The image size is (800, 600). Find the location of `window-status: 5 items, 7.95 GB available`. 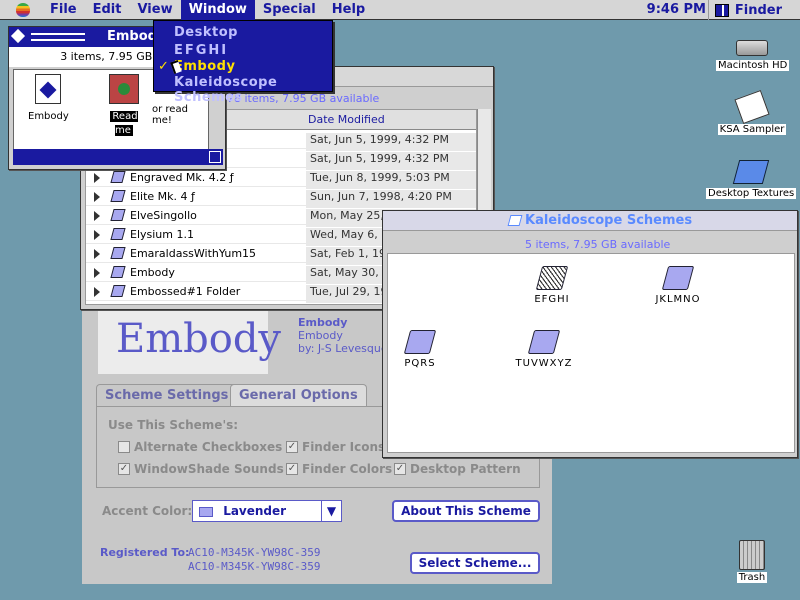

window-status: 5 items, 7.95 GB available is located at coordinates (598, 244).